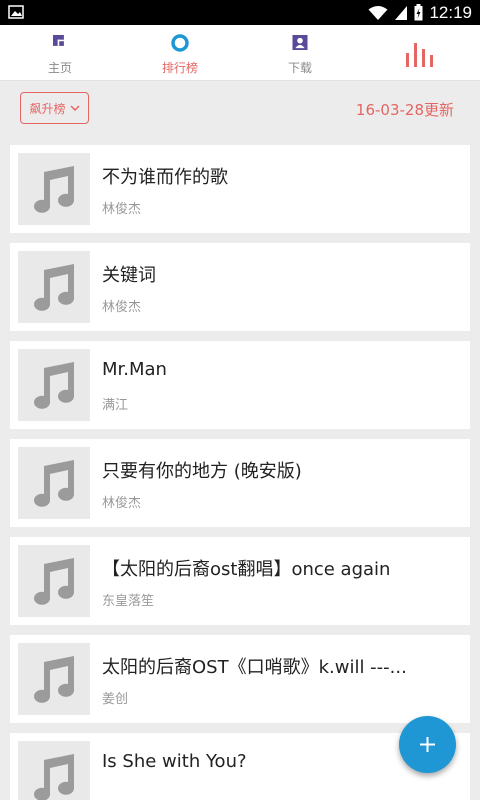 The image size is (480, 800). I want to click on song-item: 【太阳的后裔ost翻唱】once again 东皇落笙, so click(240, 581).